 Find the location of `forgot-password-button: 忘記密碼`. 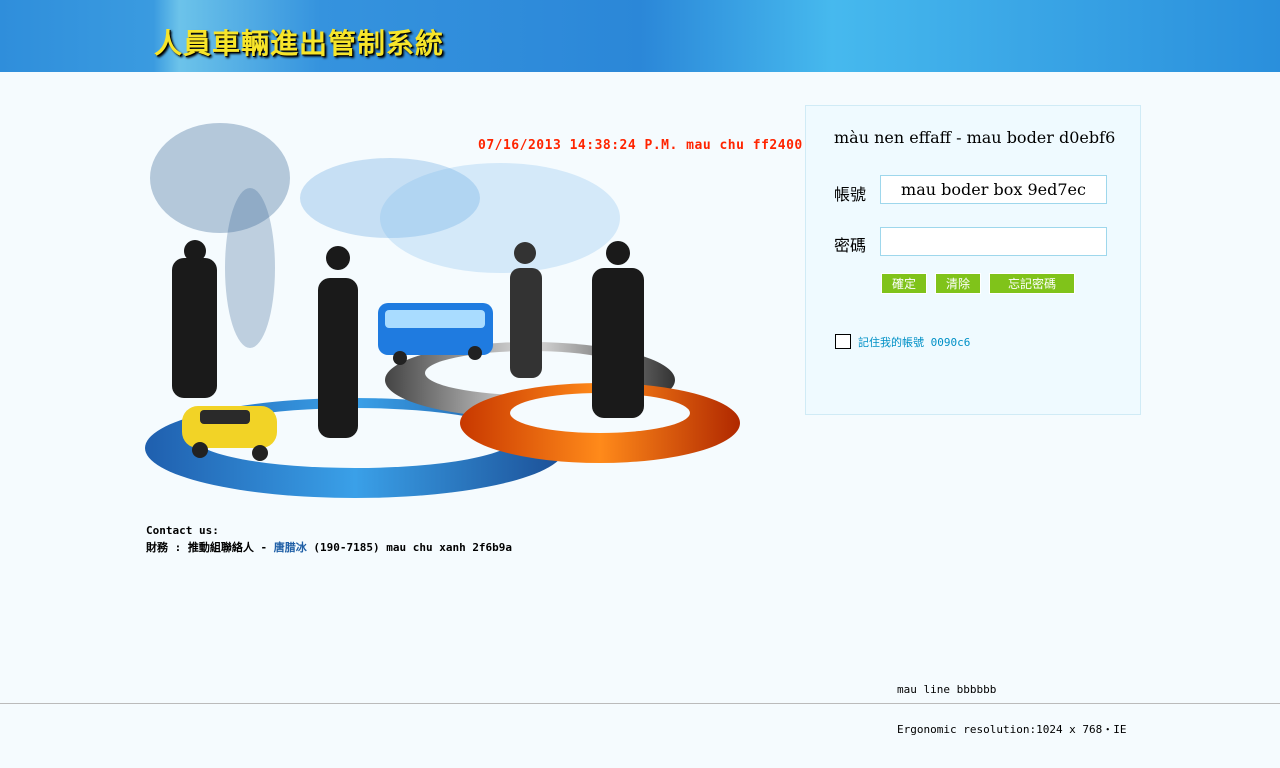

forgot-password-button: 忘記密碼 is located at coordinates (1032, 283).